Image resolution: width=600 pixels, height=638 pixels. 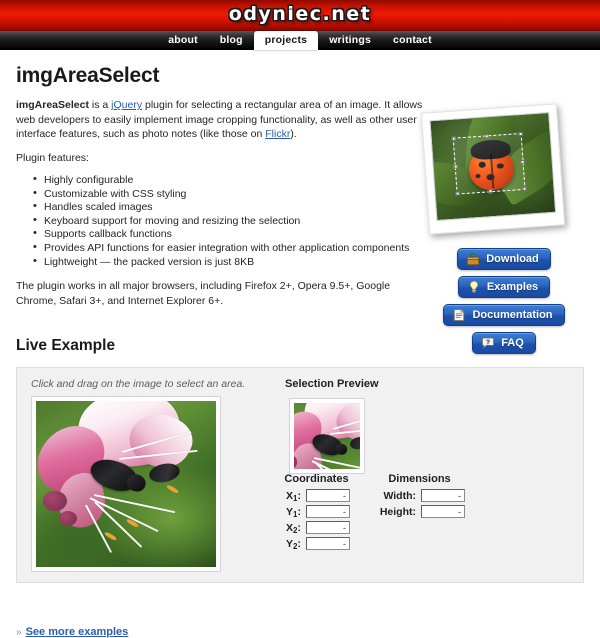 What do you see at coordinates (456, 166) in the screenshot?
I see `resize-handle-w` at bounding box center [456, 166].